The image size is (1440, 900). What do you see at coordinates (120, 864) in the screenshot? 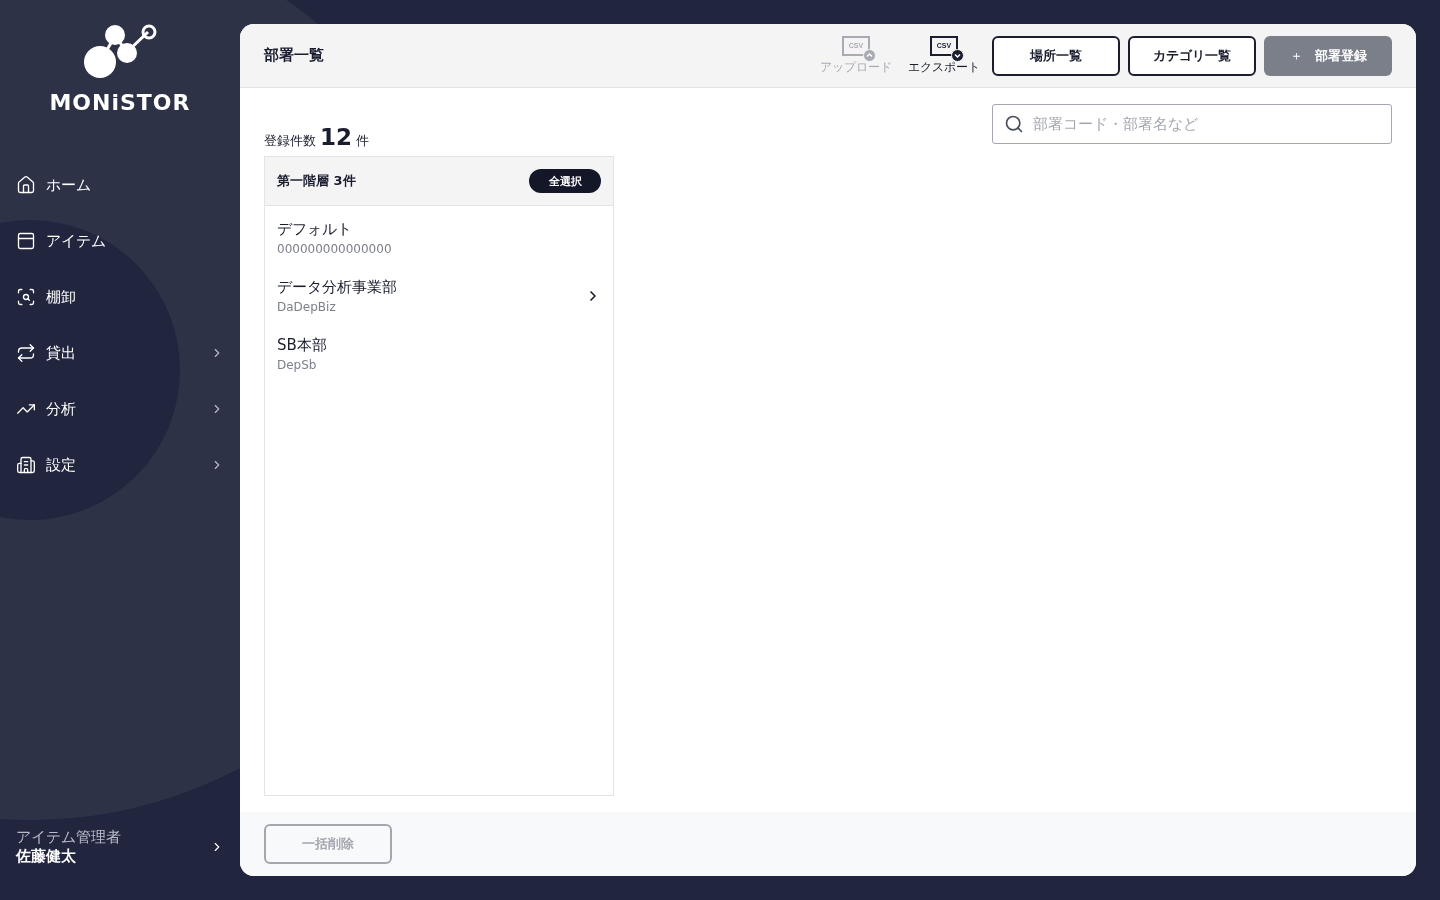
I see `user-menu: アイテム管理者 佐藤健太` at bounding box center [120, 864].